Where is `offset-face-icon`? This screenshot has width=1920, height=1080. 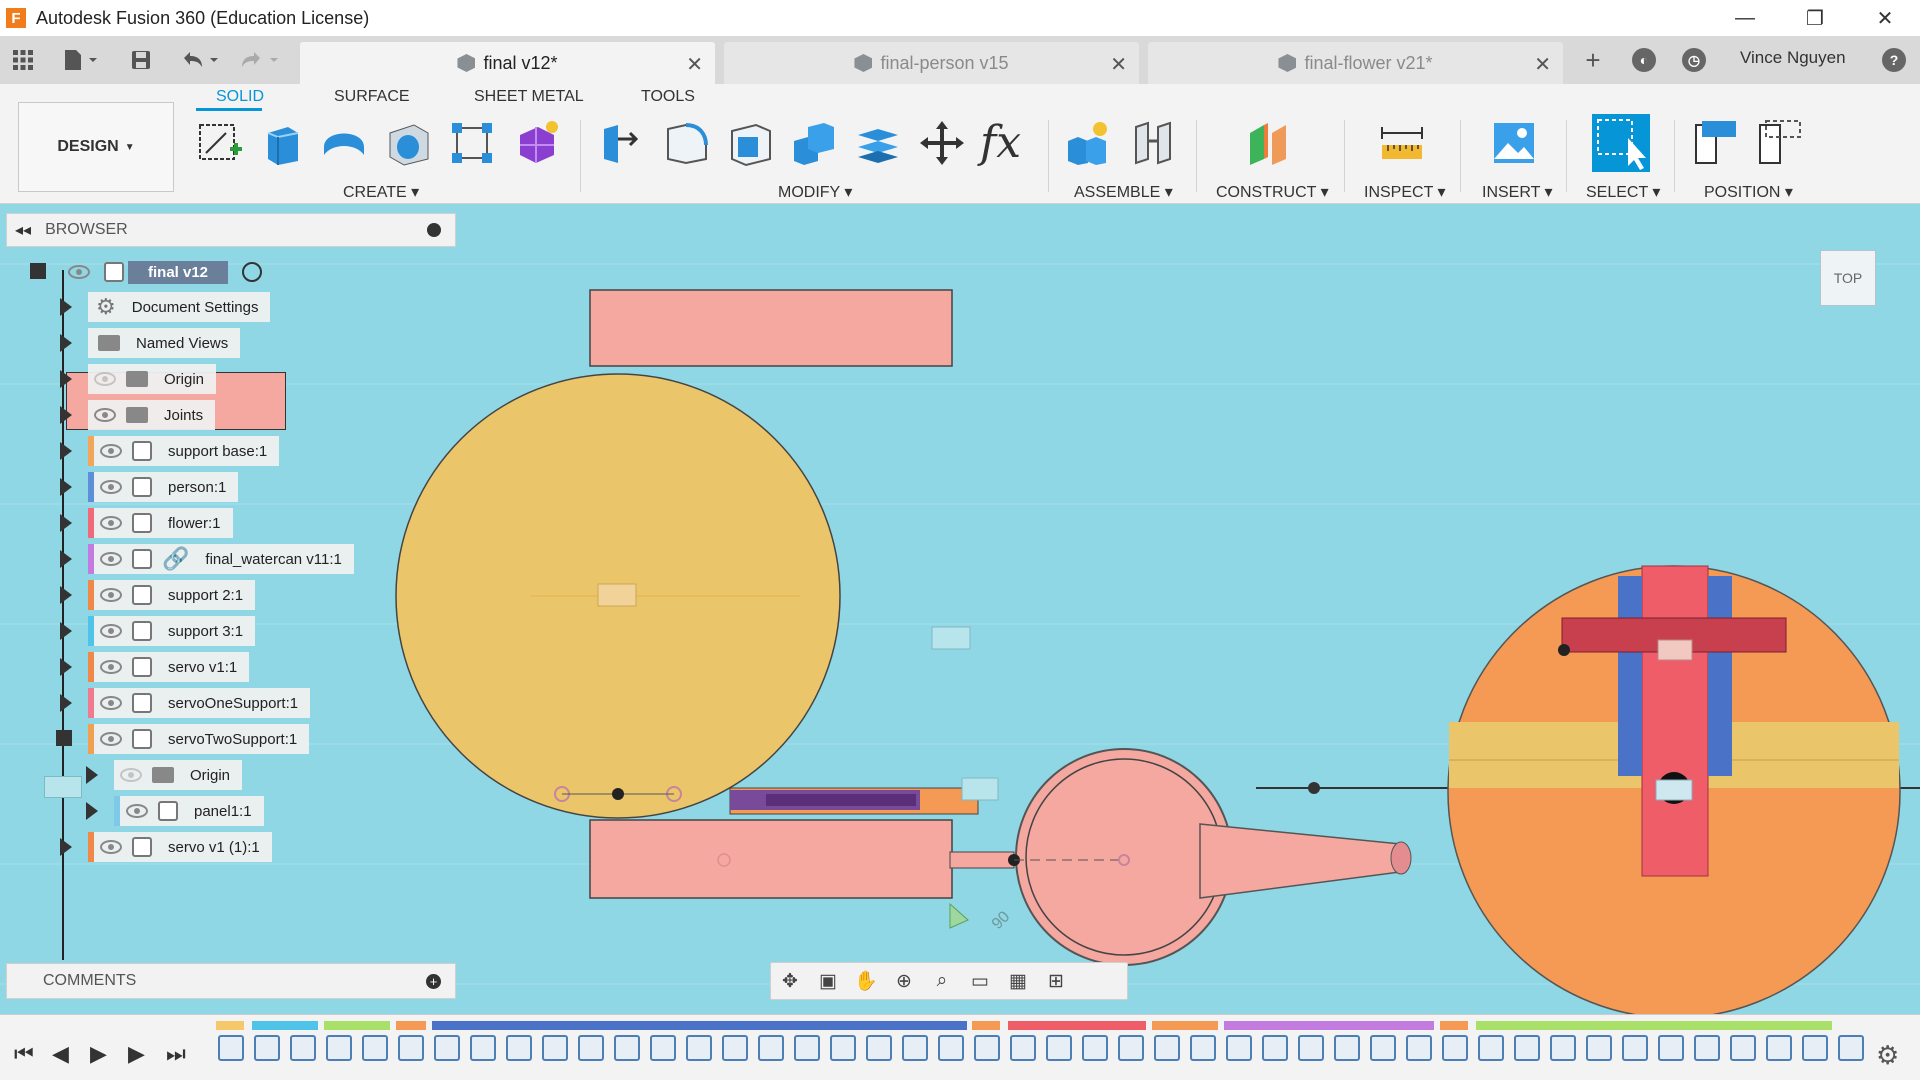 offset-face-icon is located at coordinates (878, 143).